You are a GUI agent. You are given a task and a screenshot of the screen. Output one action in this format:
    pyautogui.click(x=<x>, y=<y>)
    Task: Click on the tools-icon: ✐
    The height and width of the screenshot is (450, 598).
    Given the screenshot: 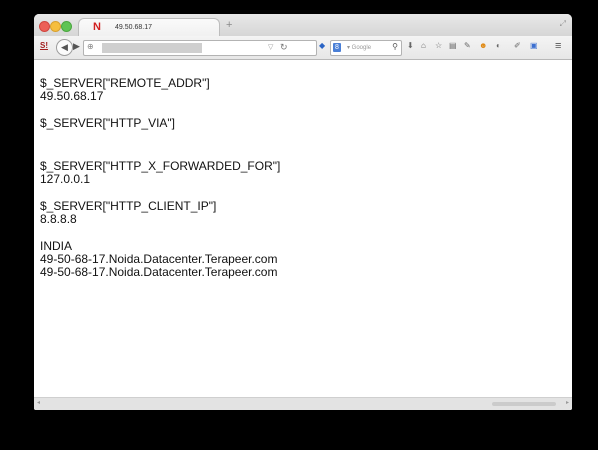 What is the action you would take?
    pyautogui.click(x=517, y=45)
    